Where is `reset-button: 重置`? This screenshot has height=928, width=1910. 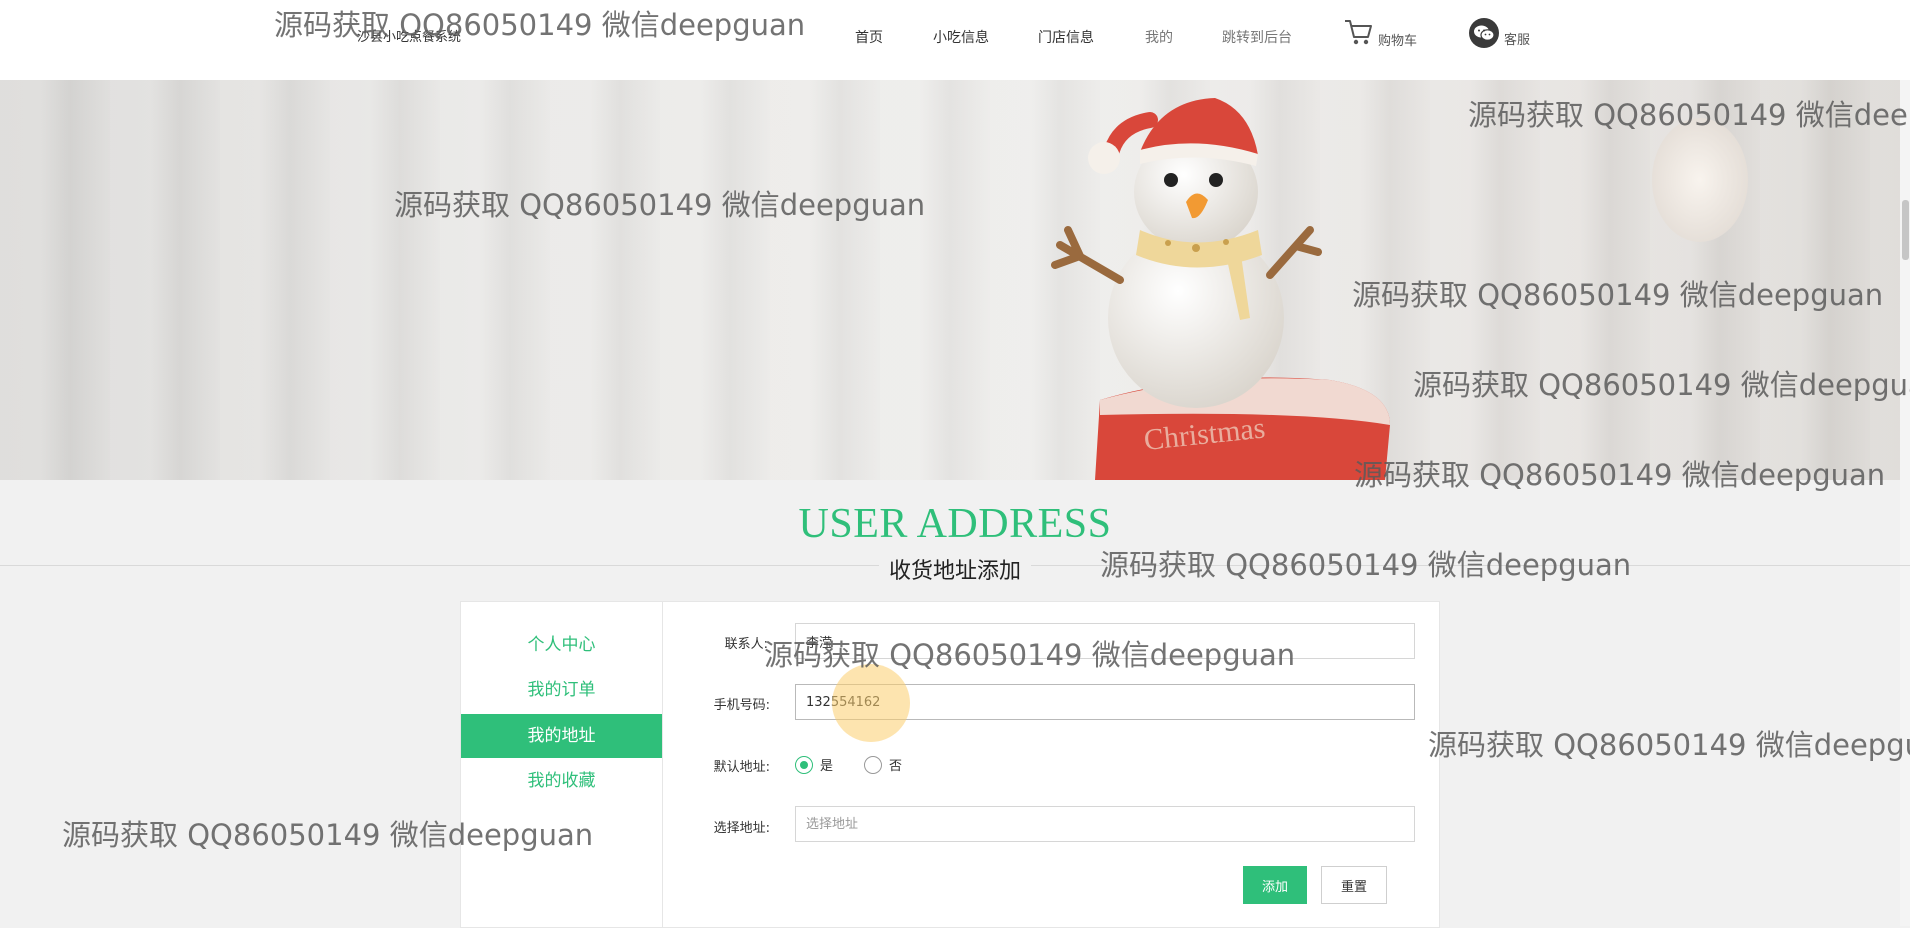 reset-button: 重置 is located at coordinates (1354, 885).